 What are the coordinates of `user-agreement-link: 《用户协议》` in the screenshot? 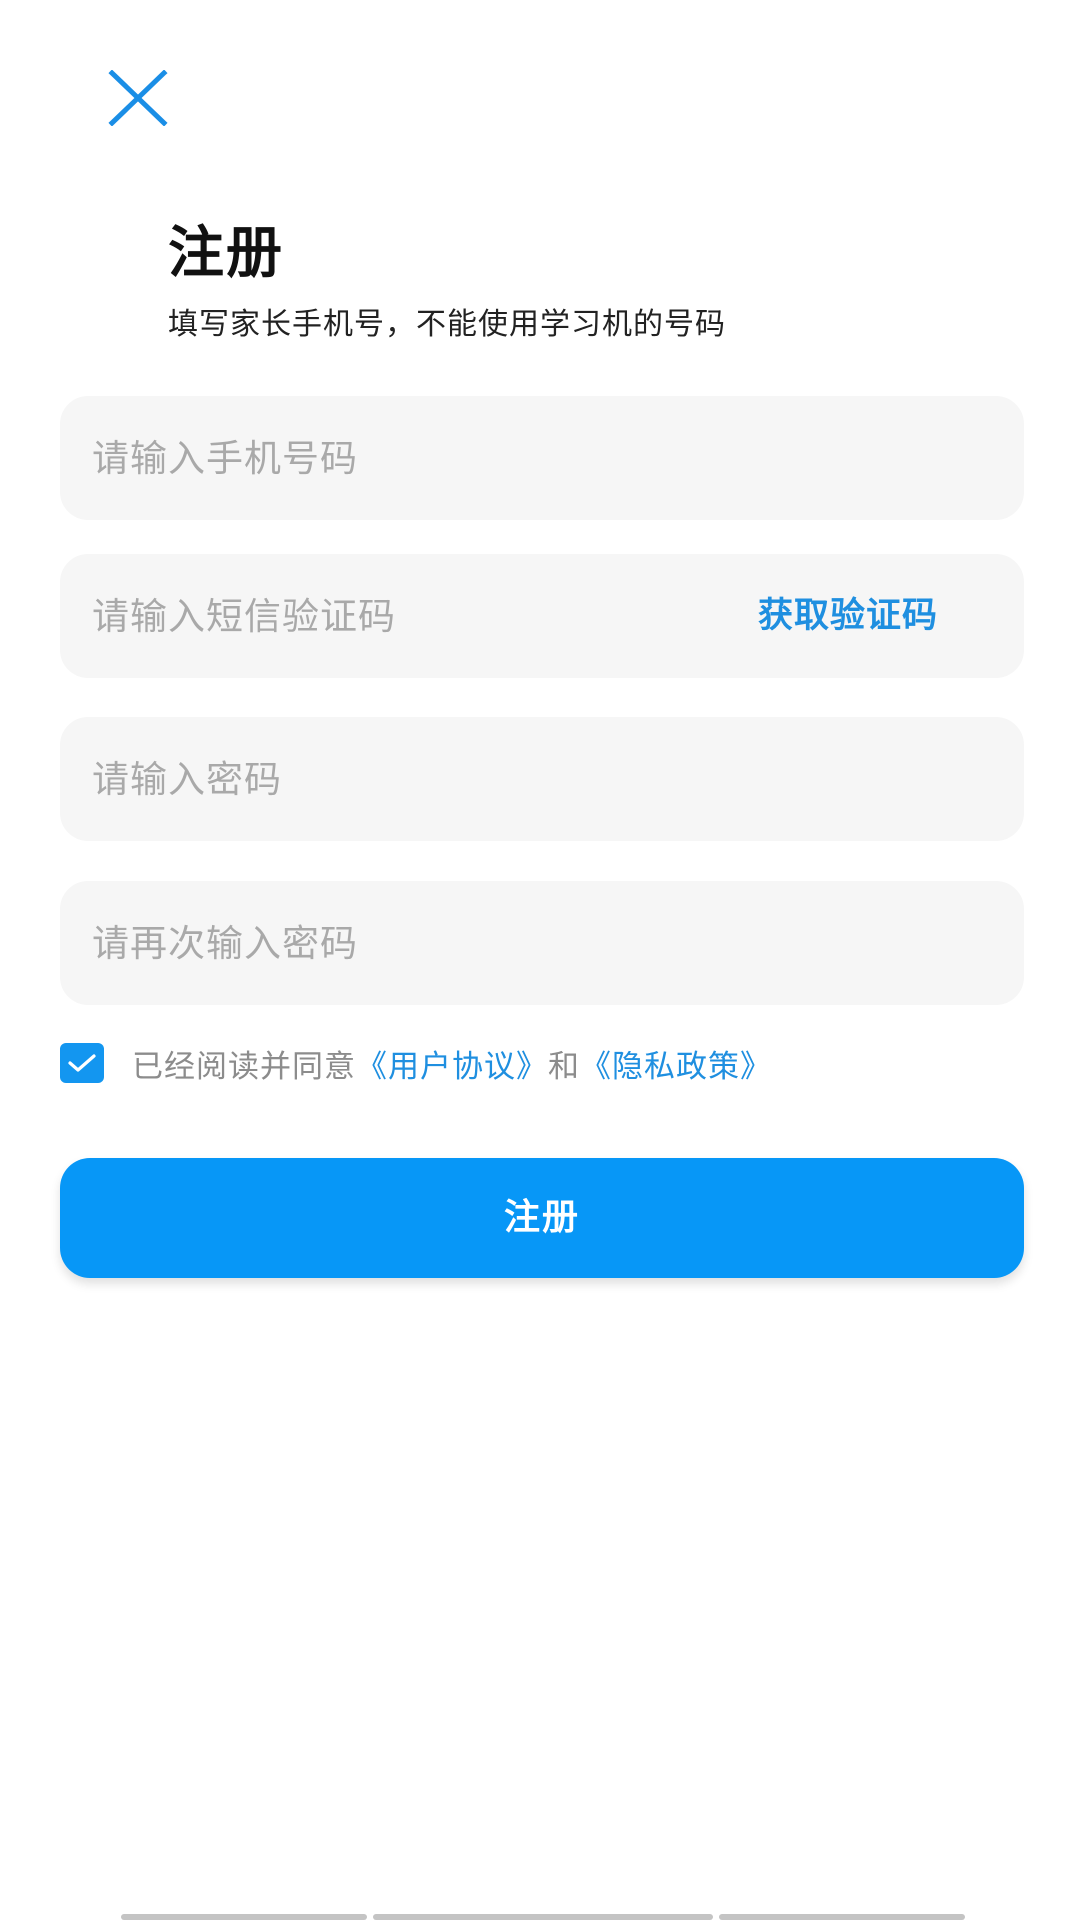 It's located at (452, 1067).